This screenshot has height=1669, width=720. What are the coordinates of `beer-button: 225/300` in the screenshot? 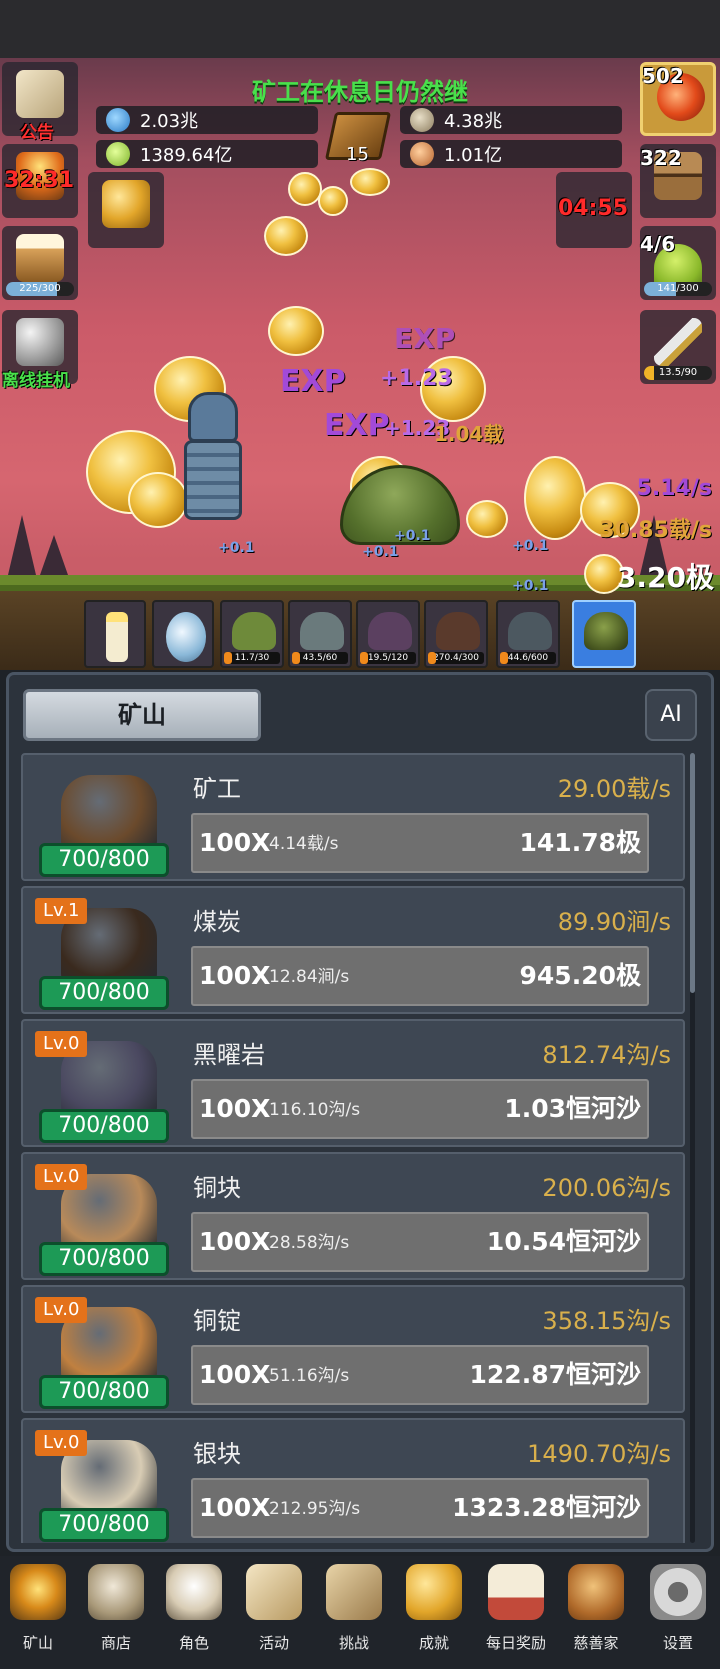 It's located at (40, 263).